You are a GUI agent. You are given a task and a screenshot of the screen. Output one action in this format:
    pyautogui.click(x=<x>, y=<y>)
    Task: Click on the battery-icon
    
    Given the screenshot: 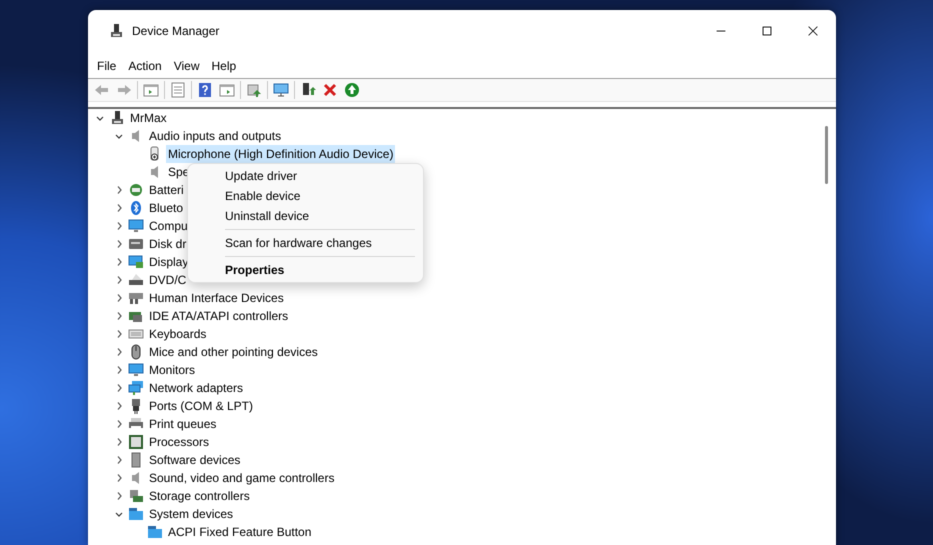 What is the action you would take?
    pyautogui.click(x=136, y=190)
    